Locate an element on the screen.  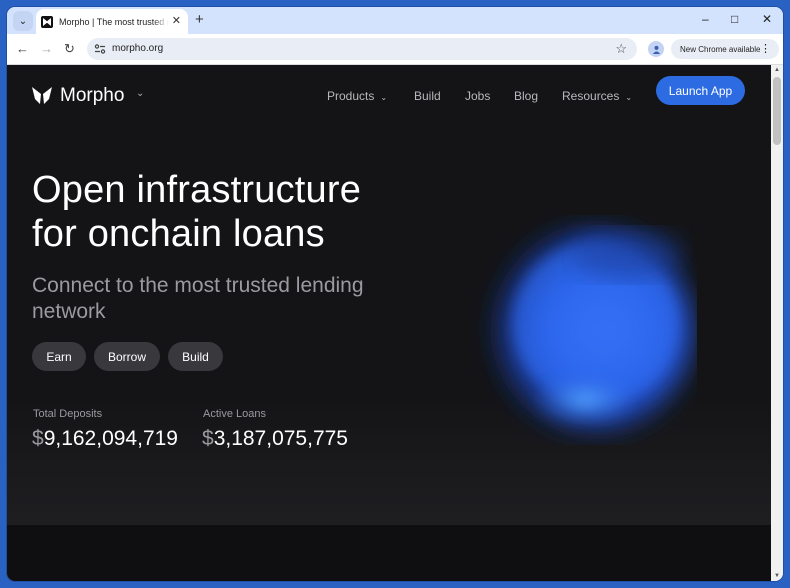
earn-button: Earn is located at coordinates (59, 356).